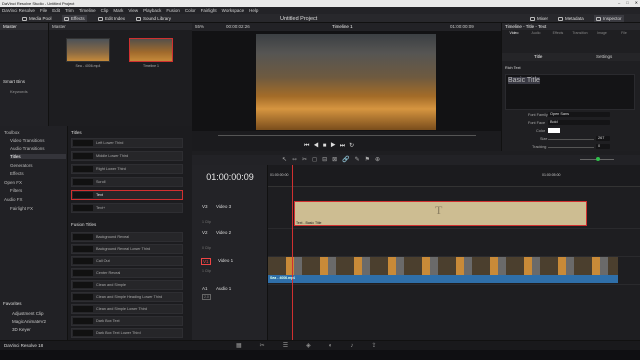 This screenshot has height=360, width=640. What do you see at coordinates (619, 2) in the screenshot?
I see `minimize-icon: –` at bounding box center [619, 2].